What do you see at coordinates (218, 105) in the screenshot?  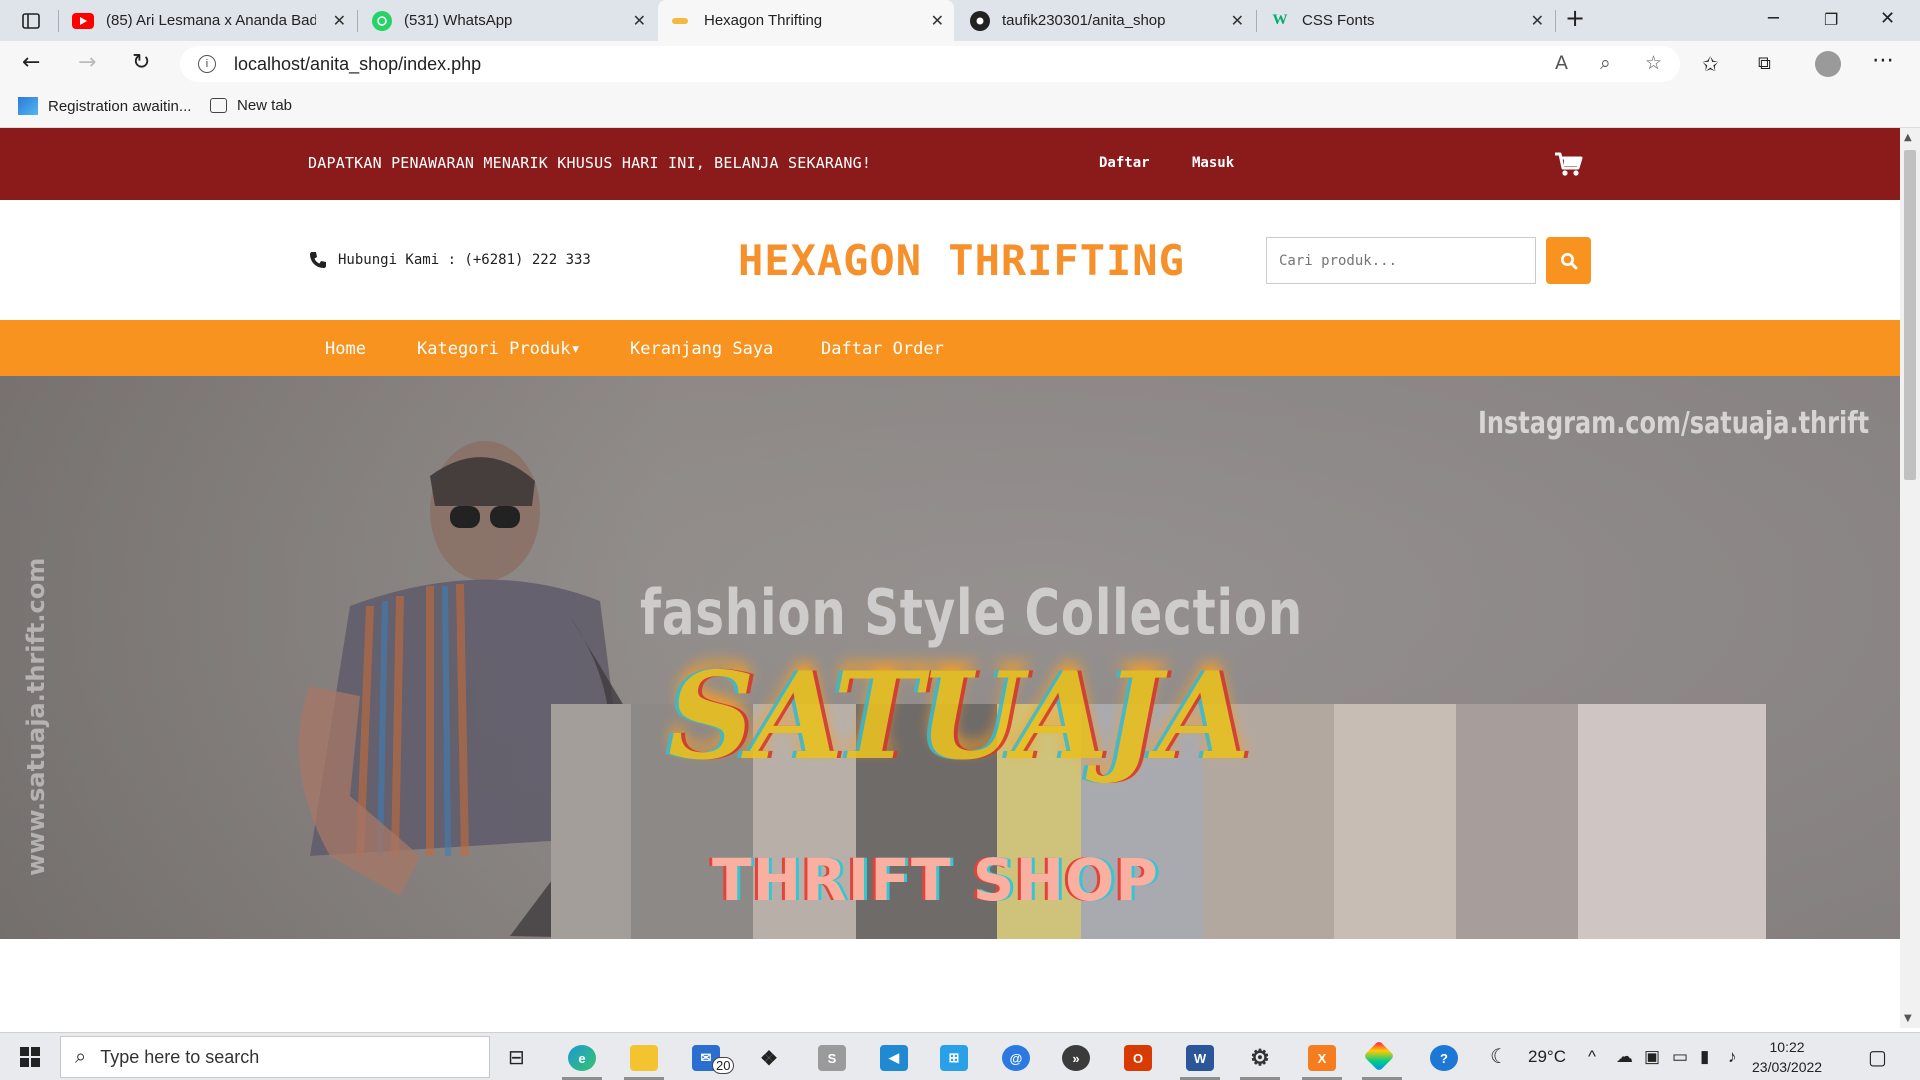 I see `new-tab-page-icon` at bounding box center [218, 105].